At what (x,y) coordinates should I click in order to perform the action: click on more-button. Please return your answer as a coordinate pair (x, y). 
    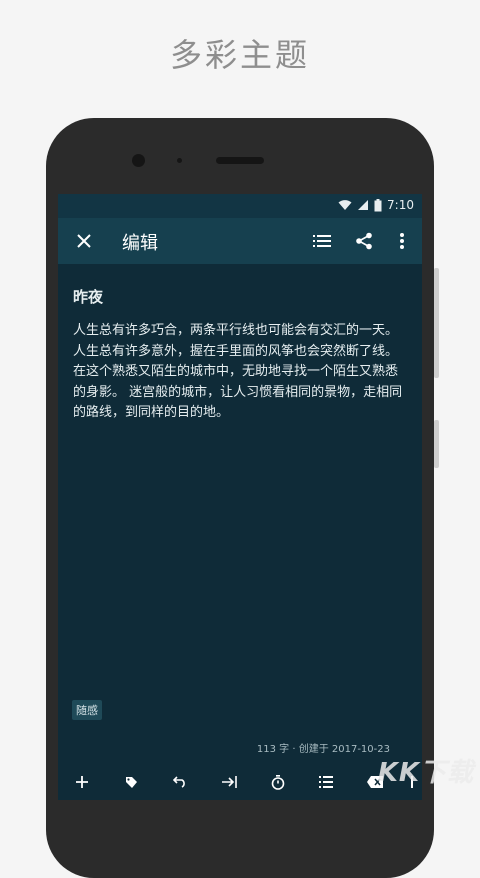
    Looking at the image, I should click on (402, 241).